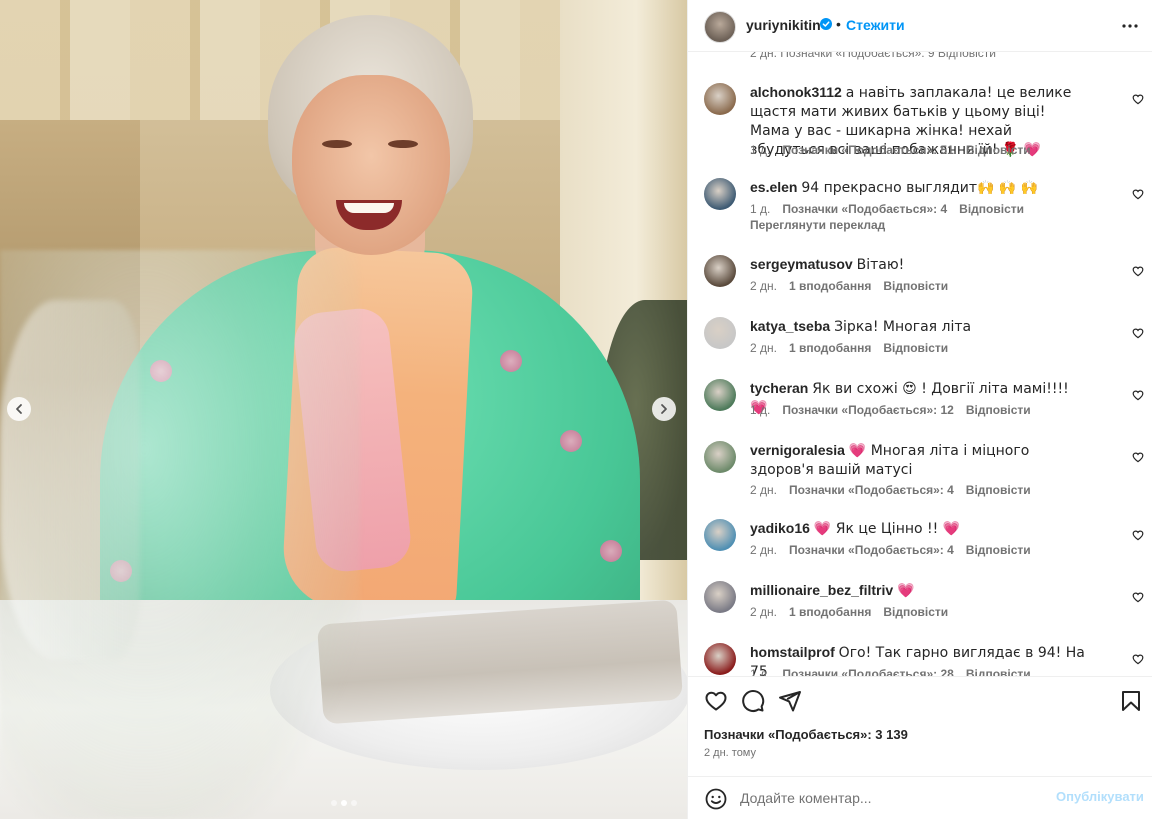 Image resolution: width=1152 pixels, height=819 pixels. Describe the element at coordinates (730, 753) in the screenshot. I see `post-timestamp: 2 дн. тому` at that location.